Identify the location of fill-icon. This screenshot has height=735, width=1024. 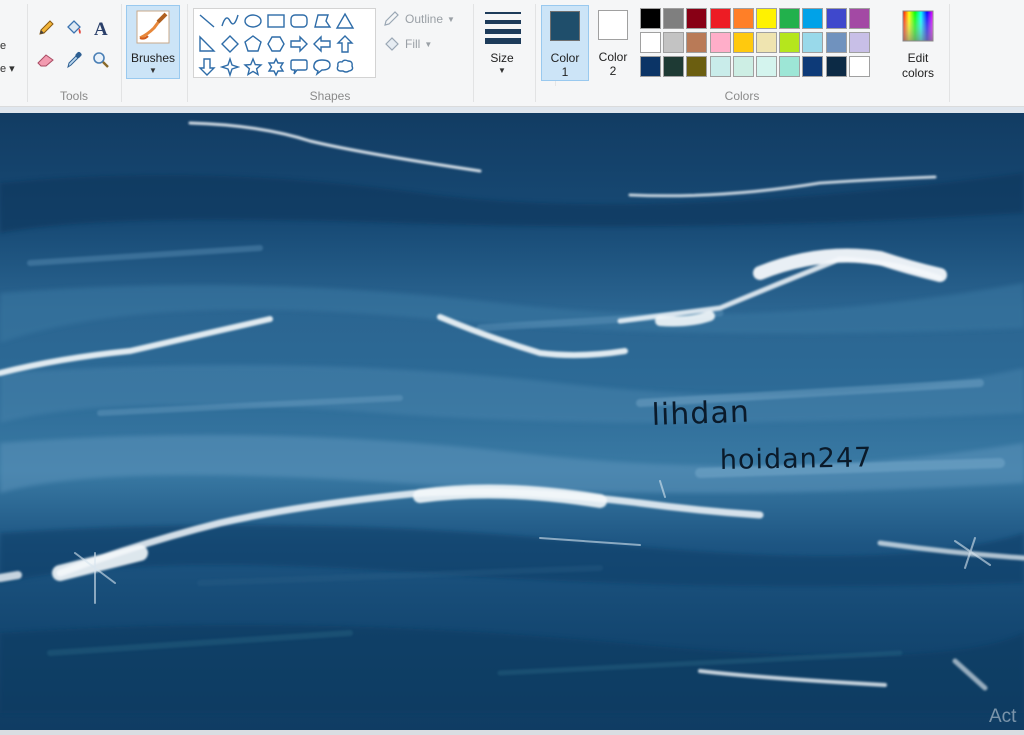
(392, 44).